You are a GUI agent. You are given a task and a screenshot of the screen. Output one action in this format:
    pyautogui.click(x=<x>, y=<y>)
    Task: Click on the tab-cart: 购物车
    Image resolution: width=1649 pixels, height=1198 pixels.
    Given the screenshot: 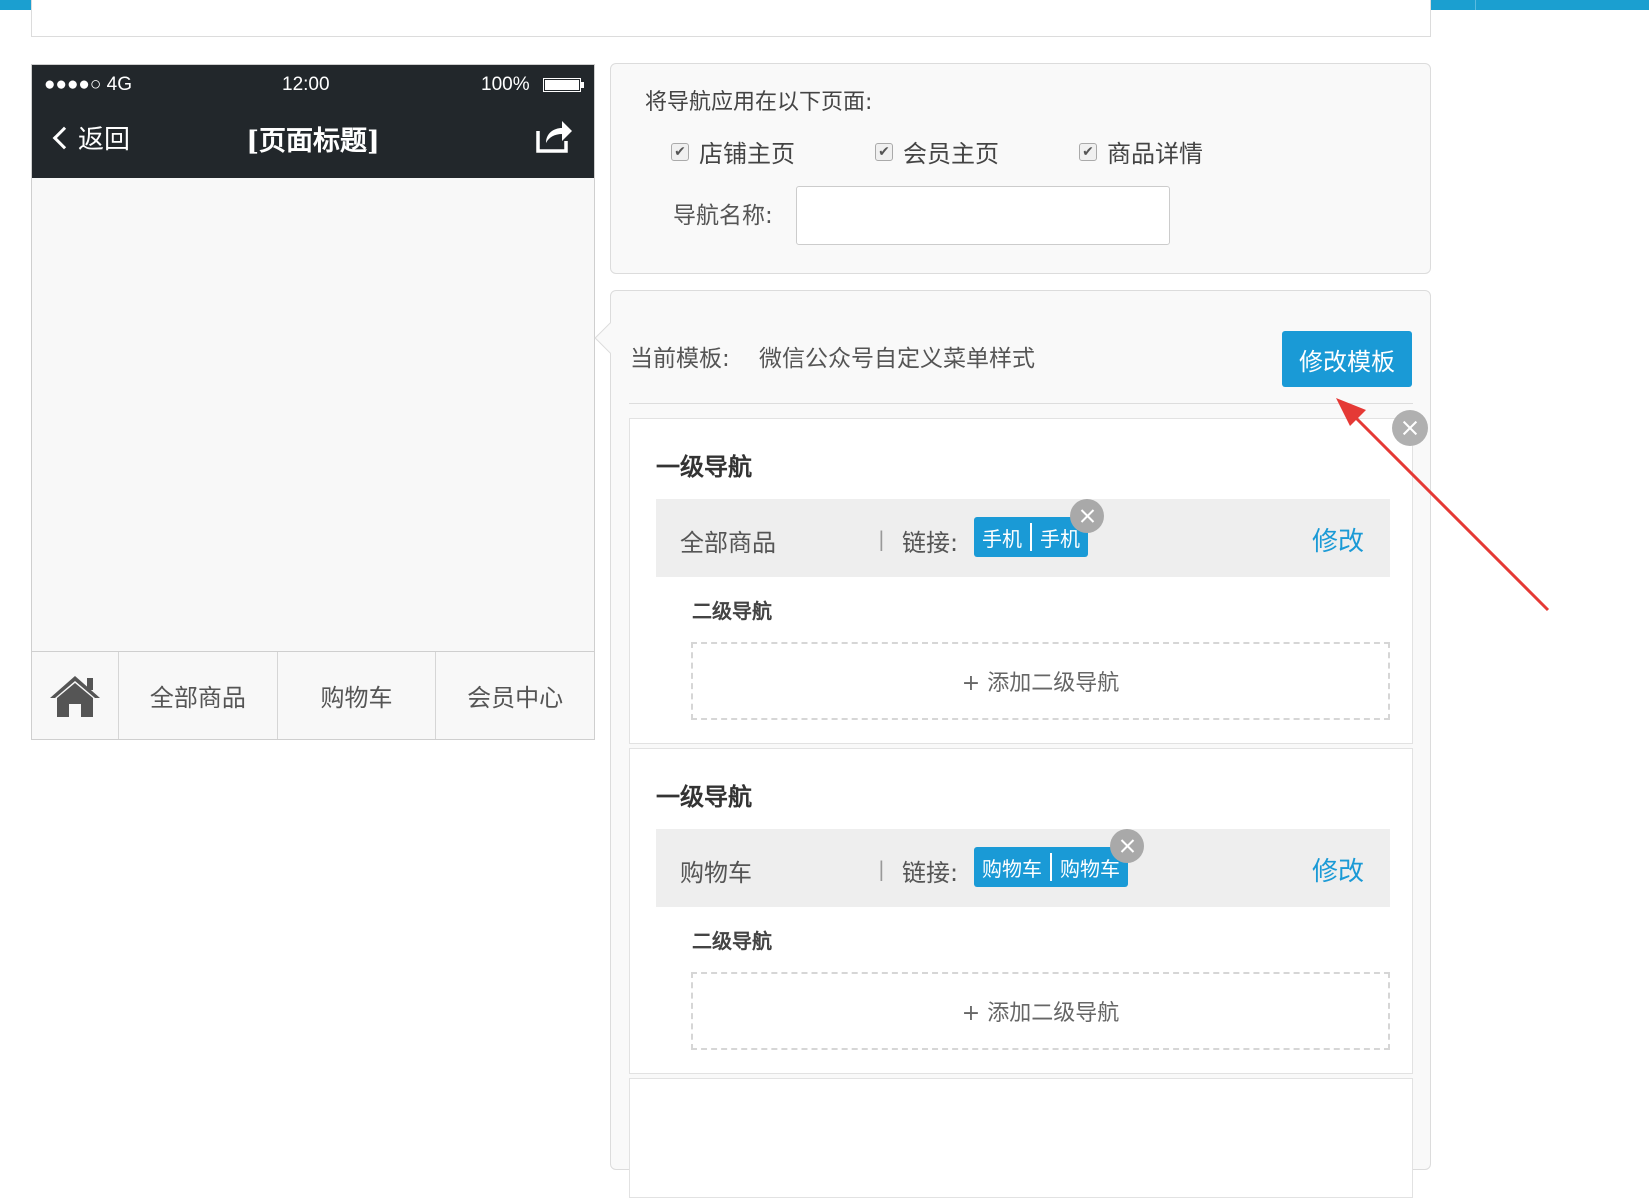 What is the action you would take?
    pyautogui.click(x=357, y=695)
    